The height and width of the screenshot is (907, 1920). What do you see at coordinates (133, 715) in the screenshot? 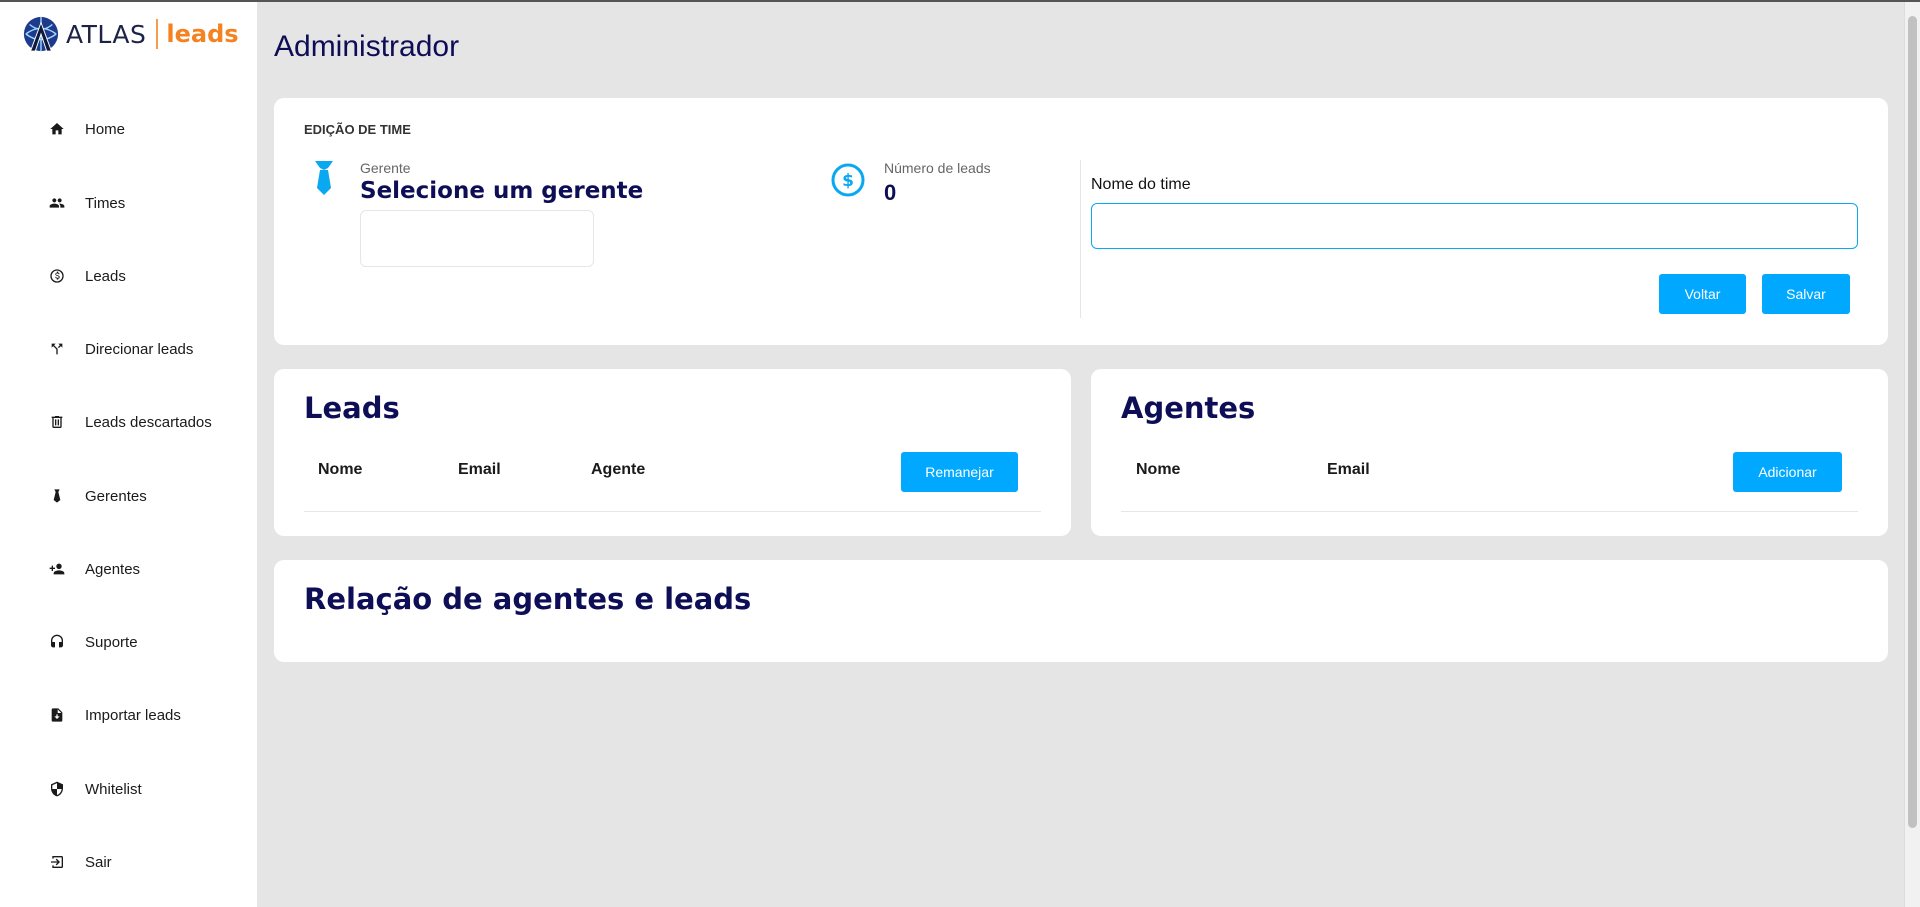
I see `sidebar-item-label: Importar leads` at bounding box center [133, 715].